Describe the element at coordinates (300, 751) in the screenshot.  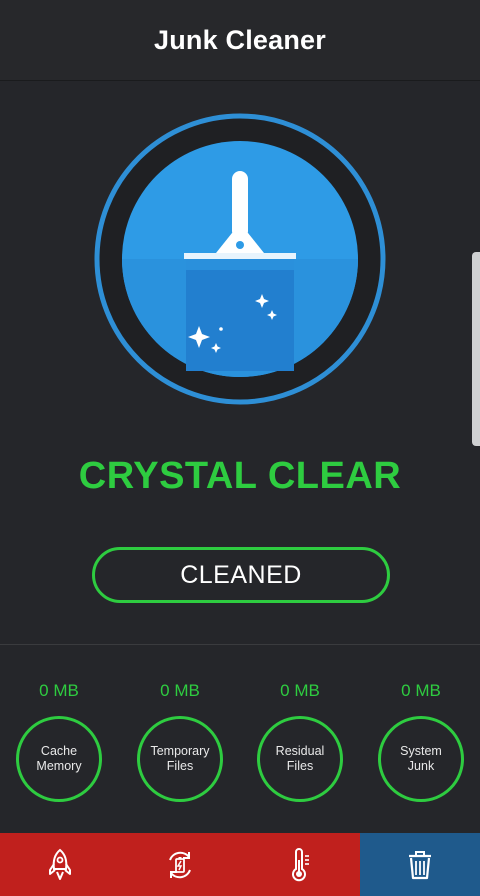
I see `stat-label-line1: Residual` at that location.